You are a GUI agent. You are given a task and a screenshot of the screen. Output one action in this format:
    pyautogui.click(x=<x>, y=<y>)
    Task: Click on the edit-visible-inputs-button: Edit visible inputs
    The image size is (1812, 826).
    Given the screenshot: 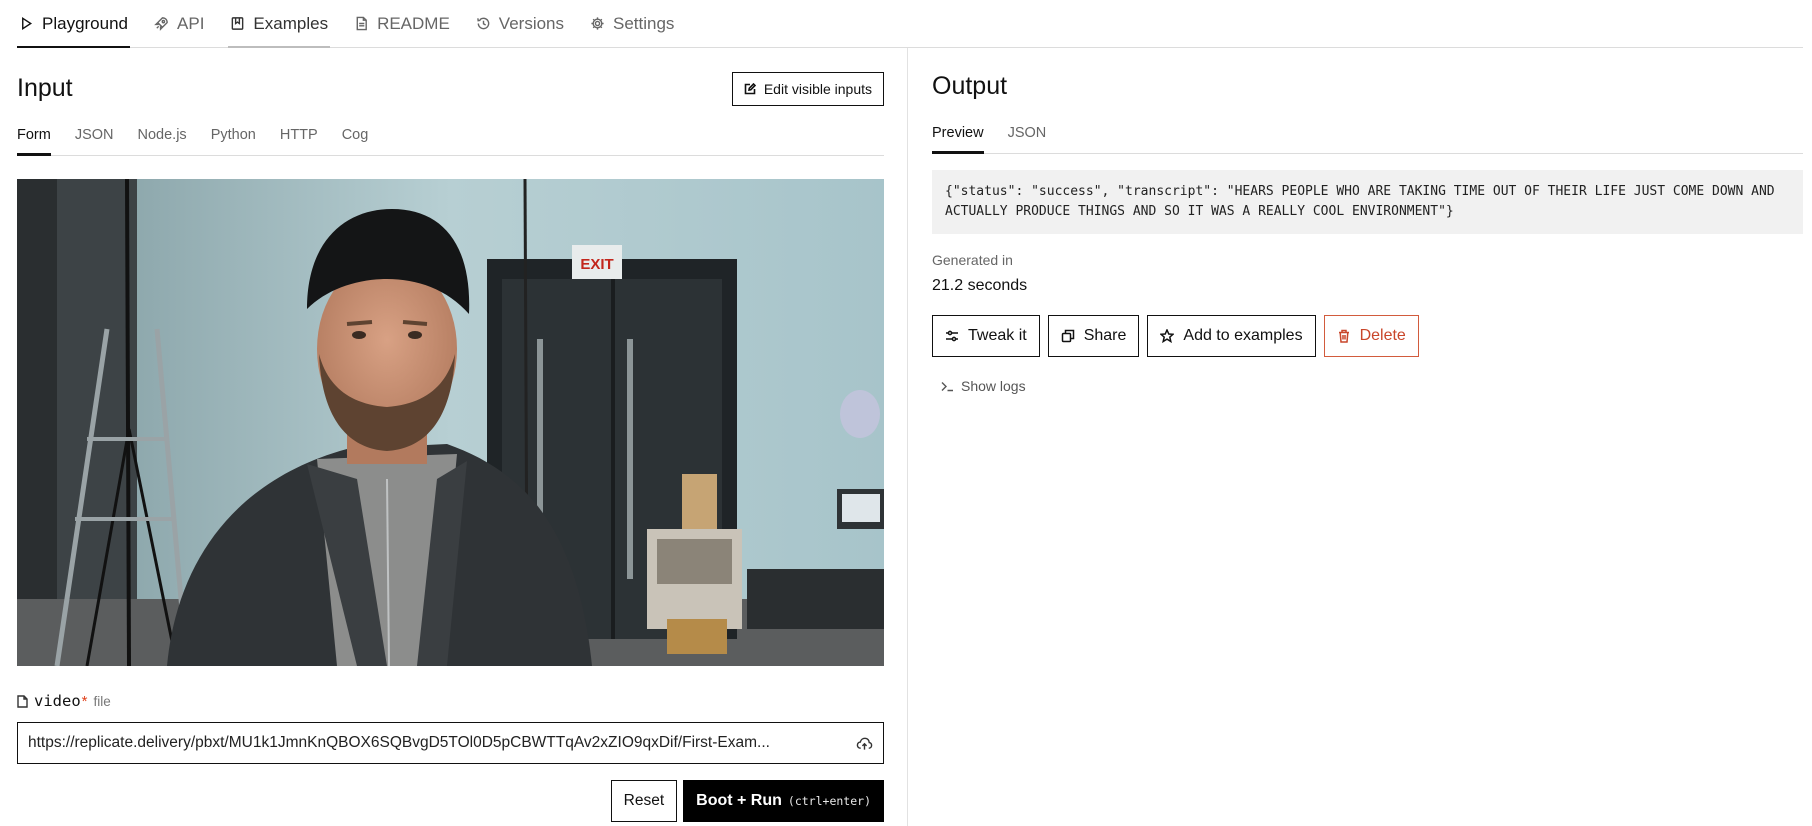 What is the action you would take?
    pyautogui.click(x=807, y=89)
    